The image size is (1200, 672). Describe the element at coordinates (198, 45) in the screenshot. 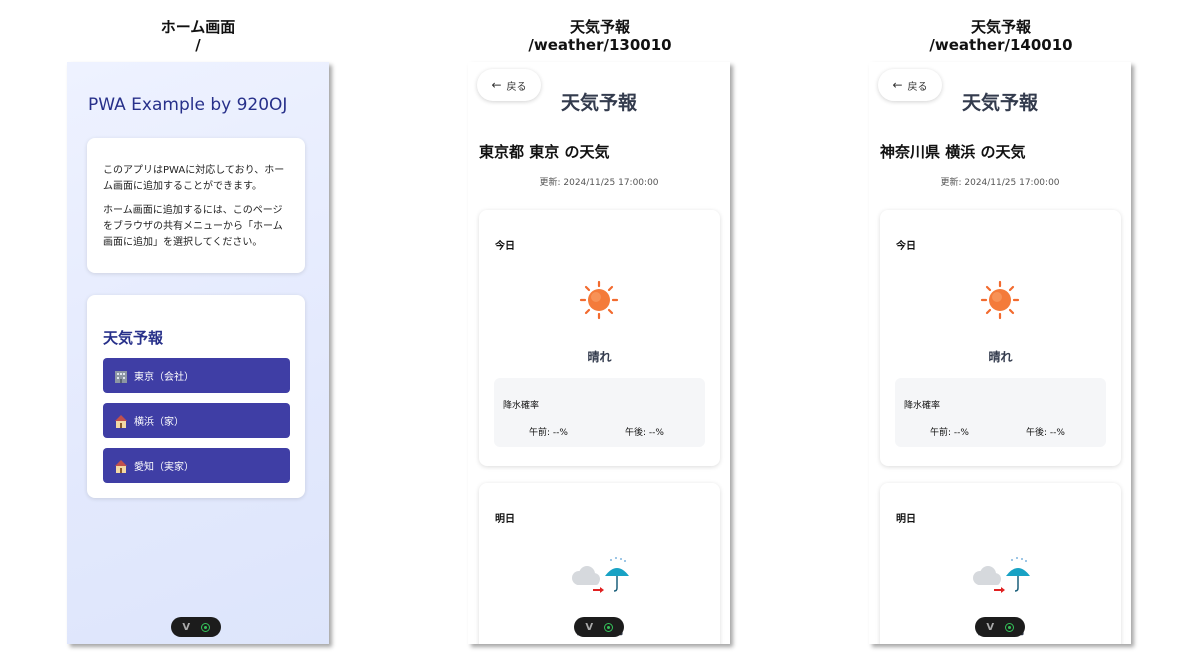

I see `caption-path: /` at that location.